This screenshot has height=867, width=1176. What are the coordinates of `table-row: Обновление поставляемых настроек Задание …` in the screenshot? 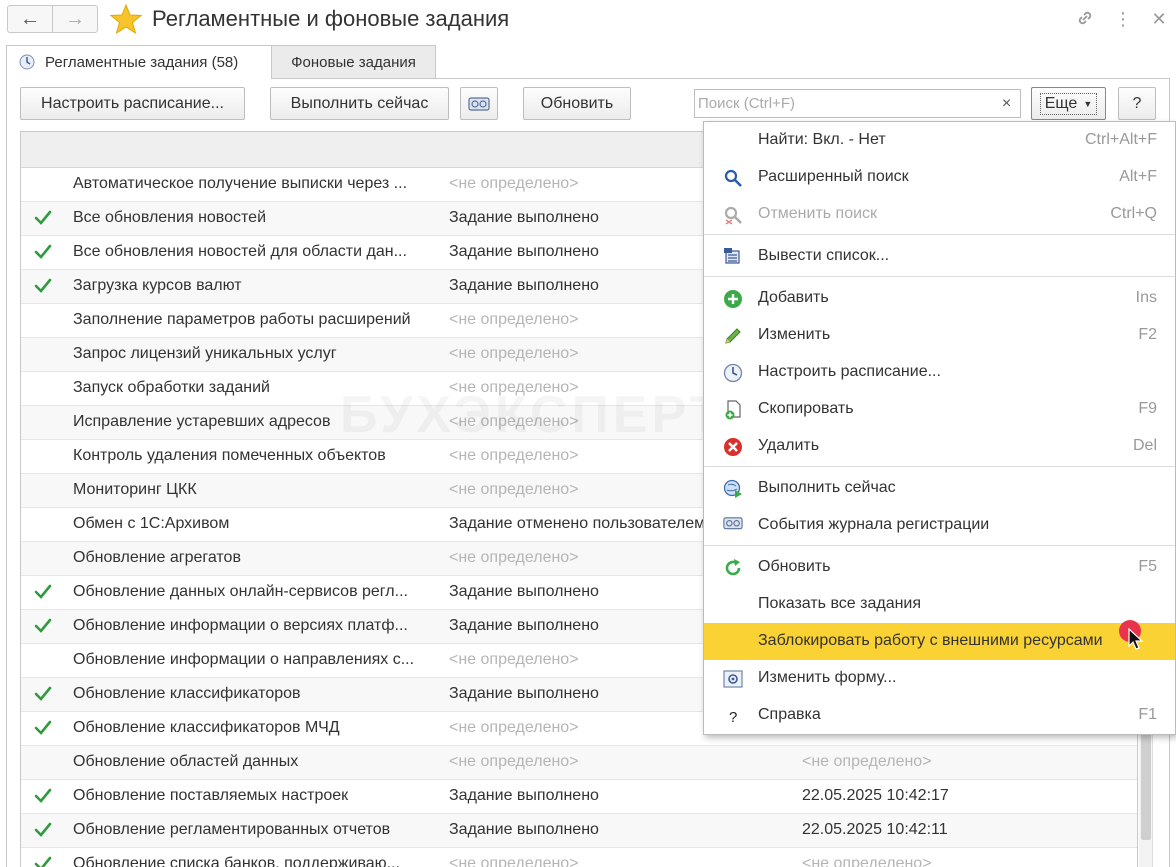 It's located at (579, 797).